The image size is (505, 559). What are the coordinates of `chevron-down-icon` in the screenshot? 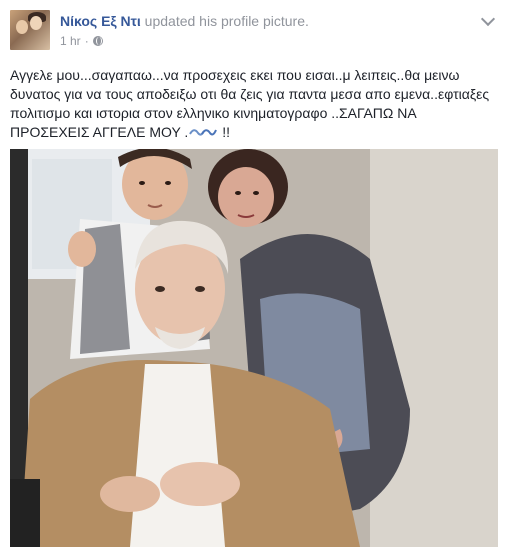 It's located at (488, 19).